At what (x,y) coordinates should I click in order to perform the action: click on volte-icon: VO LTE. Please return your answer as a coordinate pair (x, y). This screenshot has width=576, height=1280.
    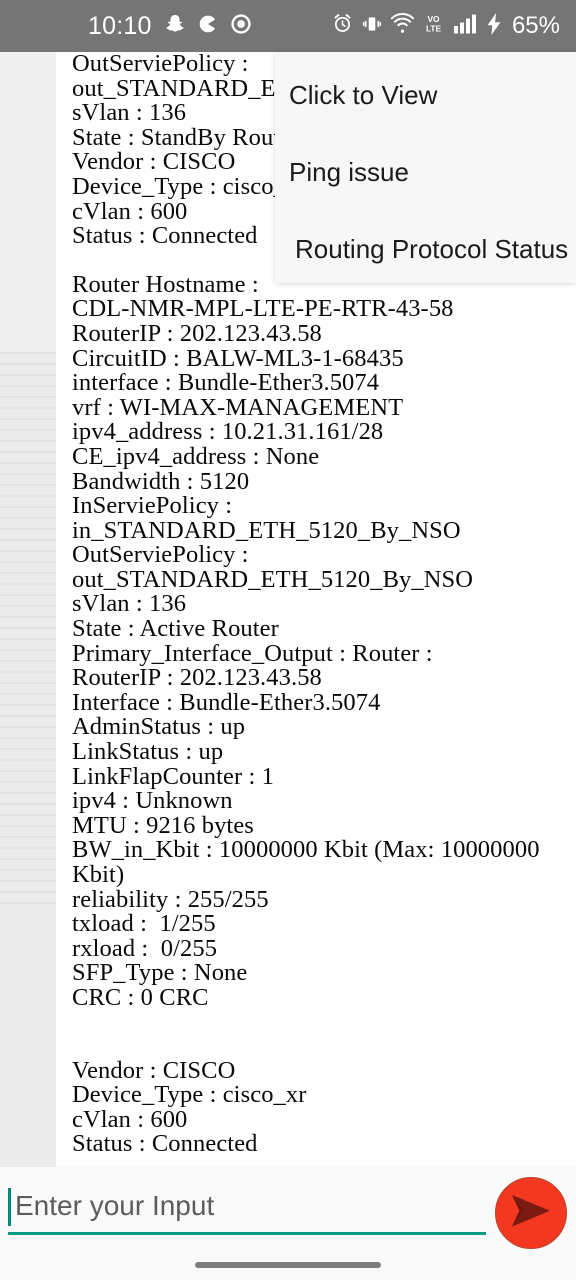
    Looking at the image, I should click on (433, 26).